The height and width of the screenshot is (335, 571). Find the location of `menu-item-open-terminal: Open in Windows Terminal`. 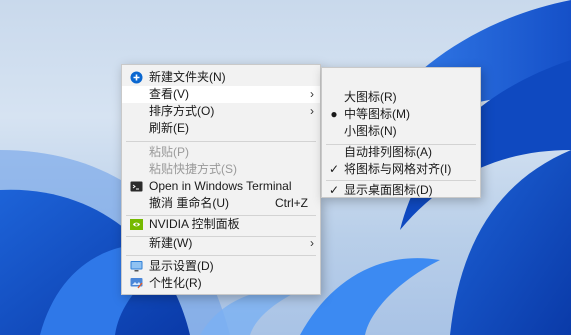

menu-item-open-terminal: Open in Windows Terminal is located at coordinates (221, 186).